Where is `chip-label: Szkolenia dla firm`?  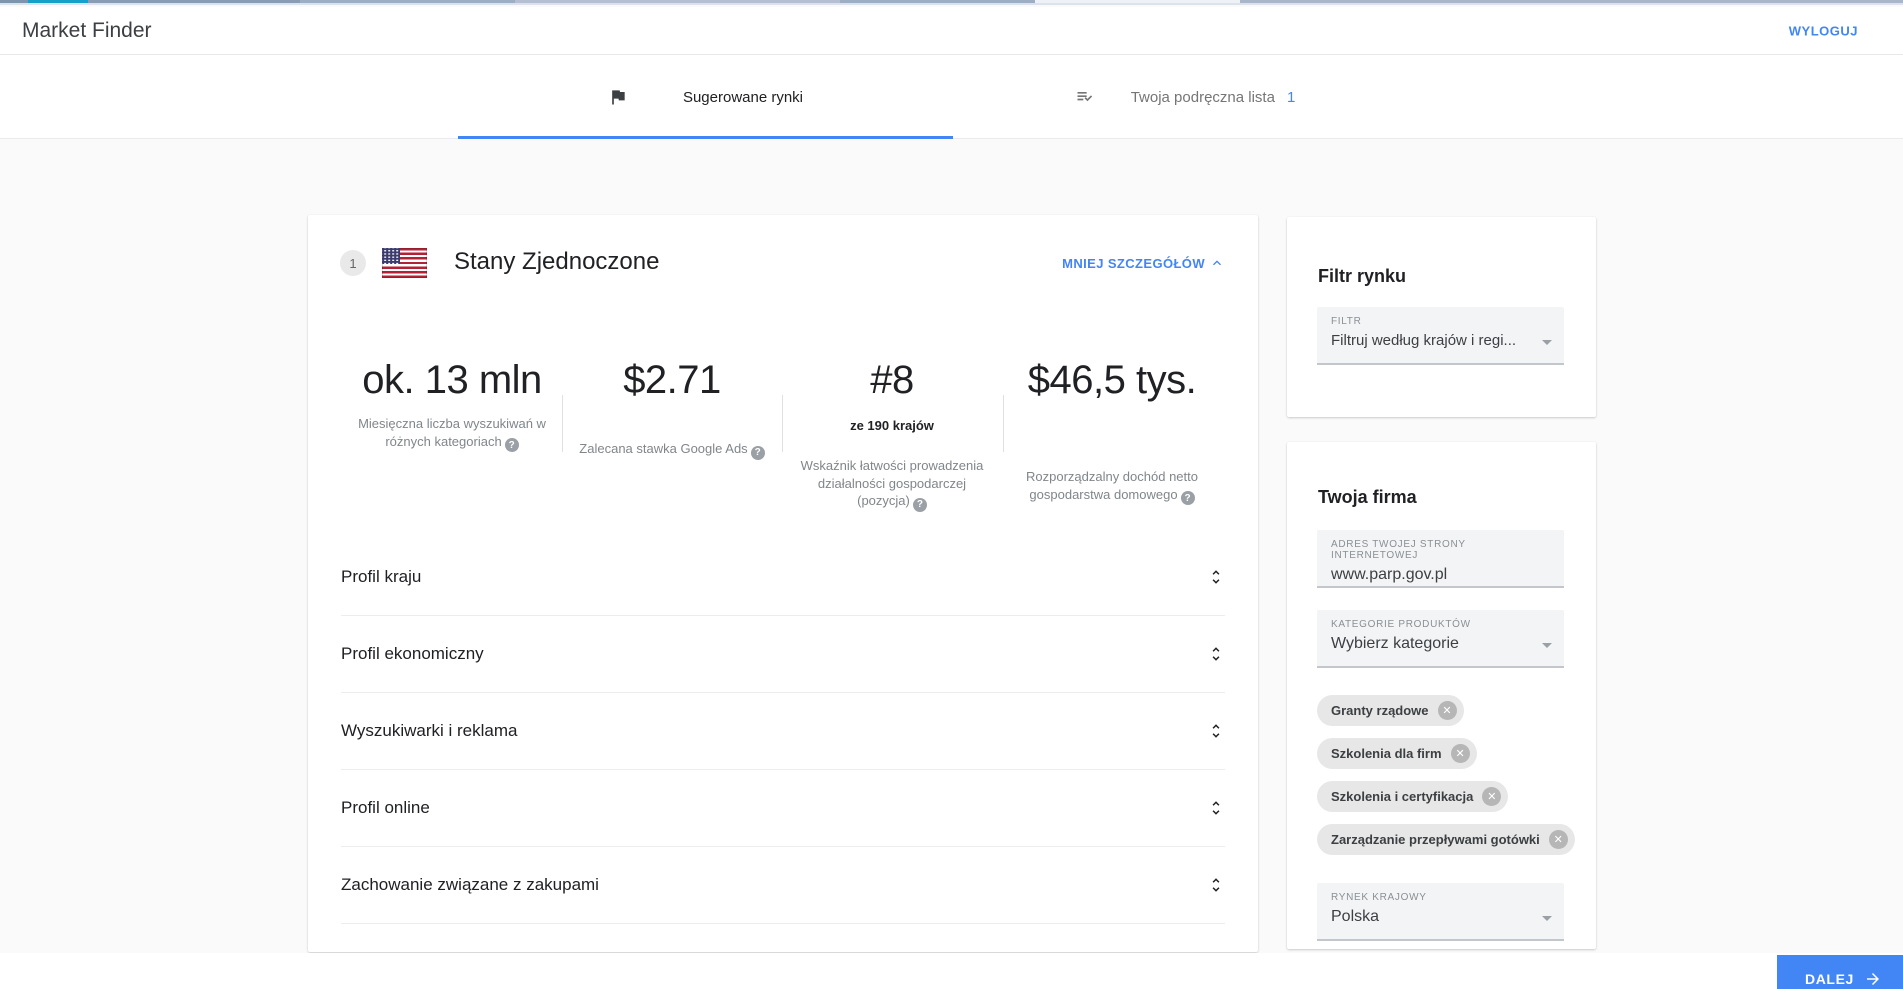 chip-label: Szkolenia dla firm is located at coordinates (1386, 753).